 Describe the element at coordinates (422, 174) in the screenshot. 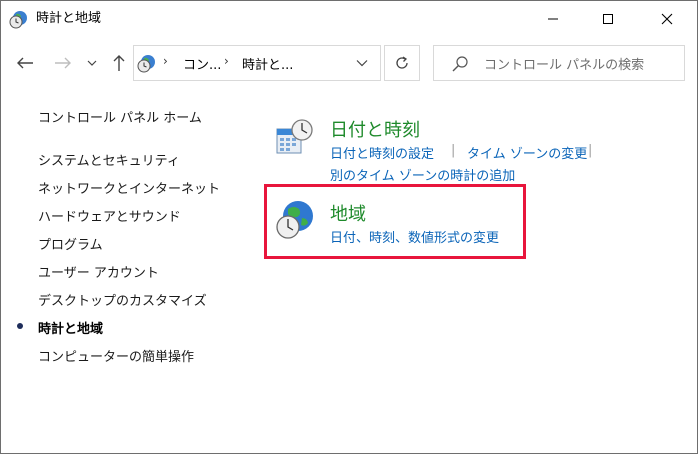

I see `link-add-clocks: 別のタイム ゾーンの時計の追加` at that location.